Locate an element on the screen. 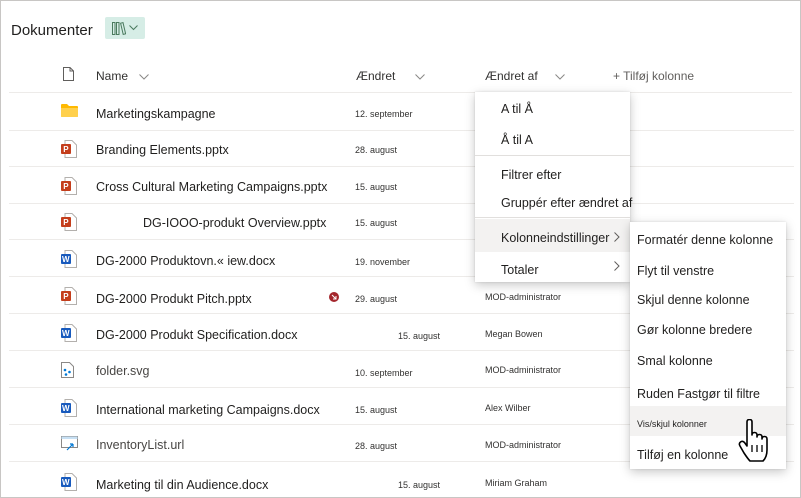  file-modified: 19. november is located at coordinates (383, 262).